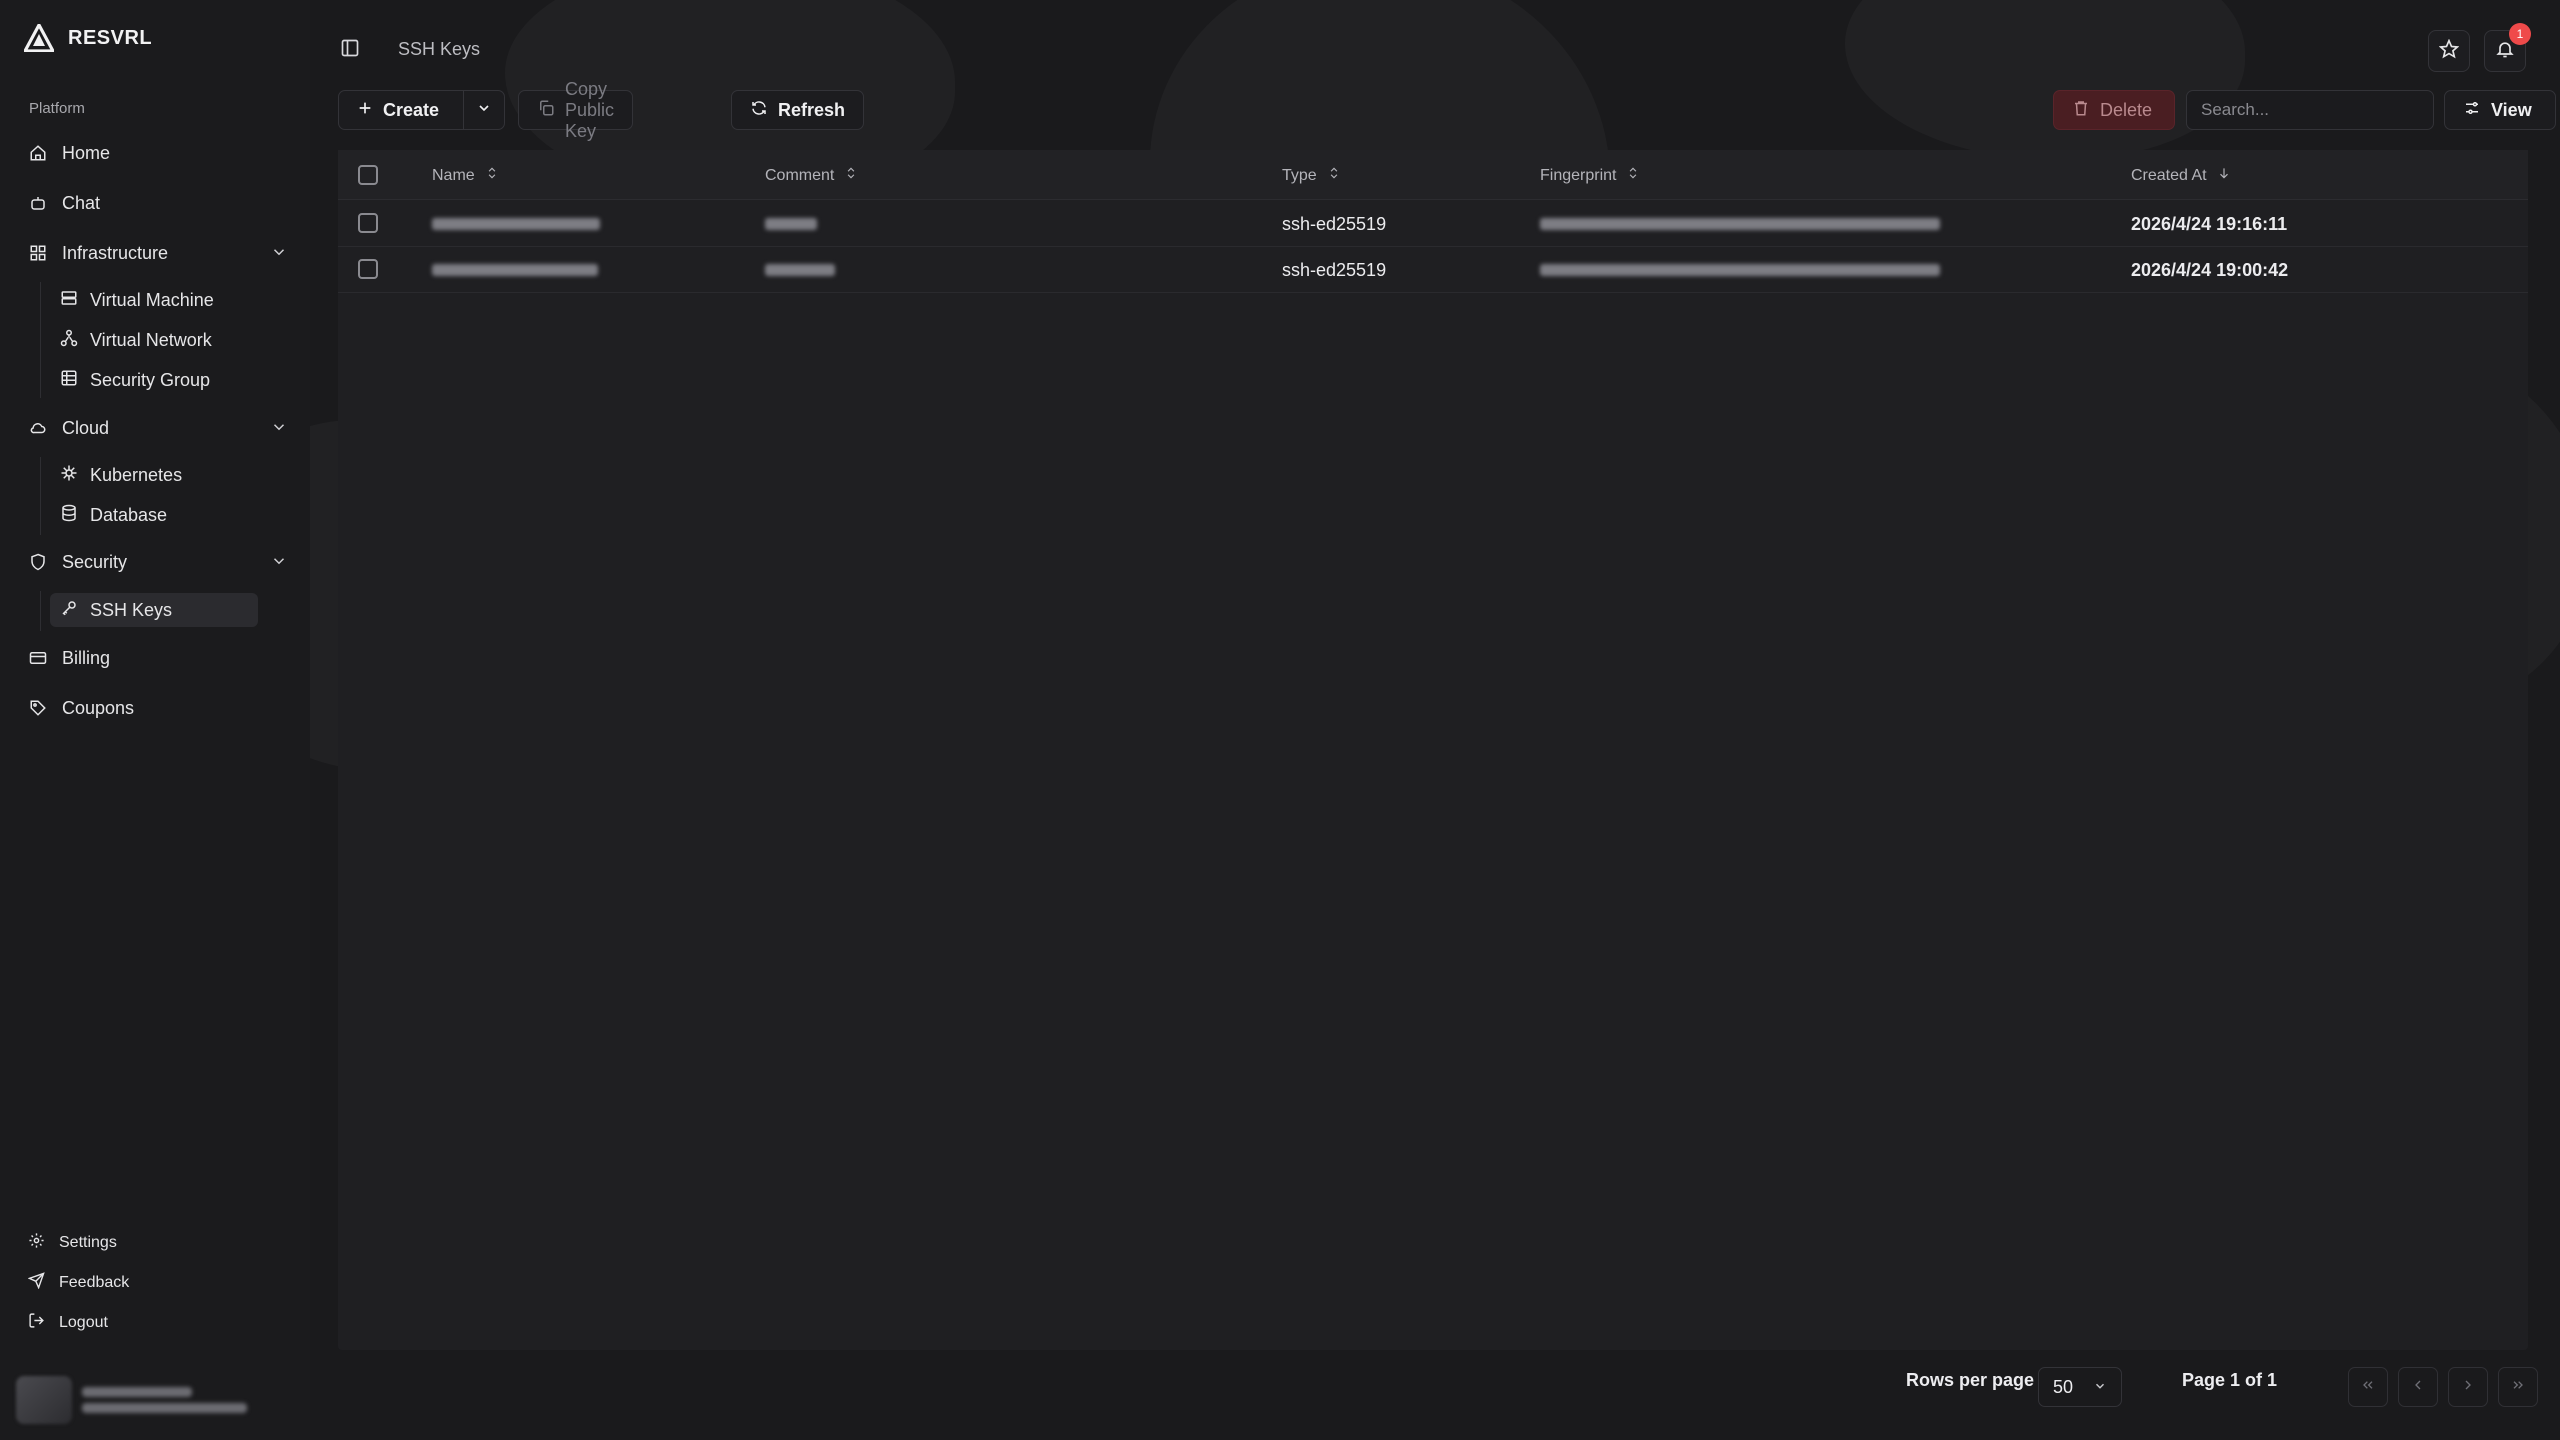 Image resolution: width=2560 pixels, height=1440 pixels. Describe the element at coordinates (131, 609) in the screenshot. I see `sidebar-item-label: SSH Keys` at that location.